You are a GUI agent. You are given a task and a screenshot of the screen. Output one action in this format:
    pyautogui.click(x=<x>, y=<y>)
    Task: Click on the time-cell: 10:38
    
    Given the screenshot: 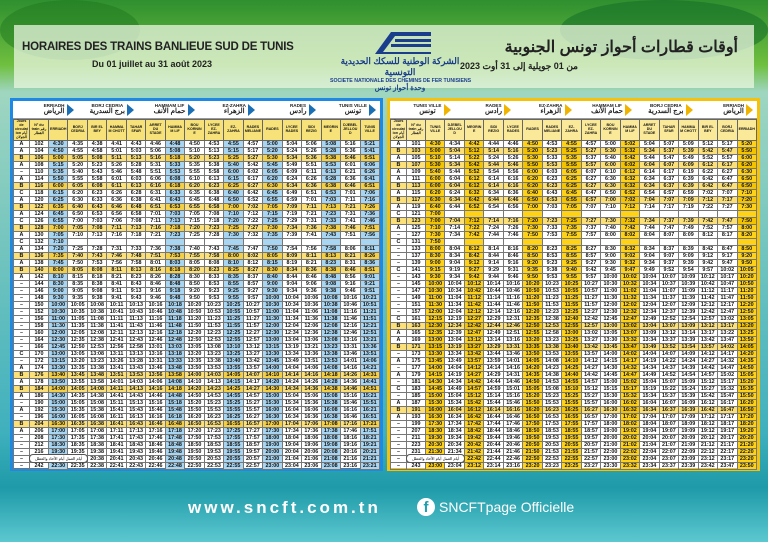 What is the action you would take?
    pyautogui.click(x=97, y=311)
    